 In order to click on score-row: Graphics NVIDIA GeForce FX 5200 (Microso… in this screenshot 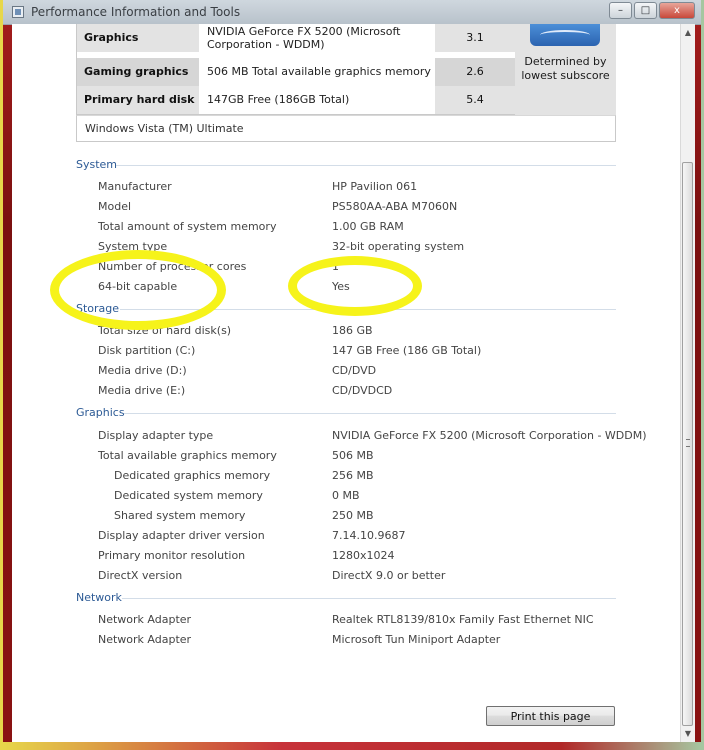, I will do `click(296, 38)`.